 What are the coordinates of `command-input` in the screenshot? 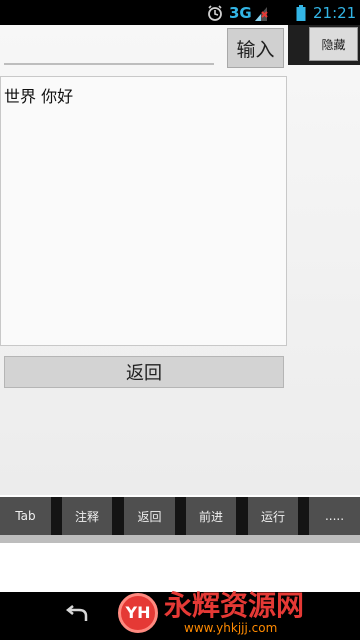 It's located at (109, 64).